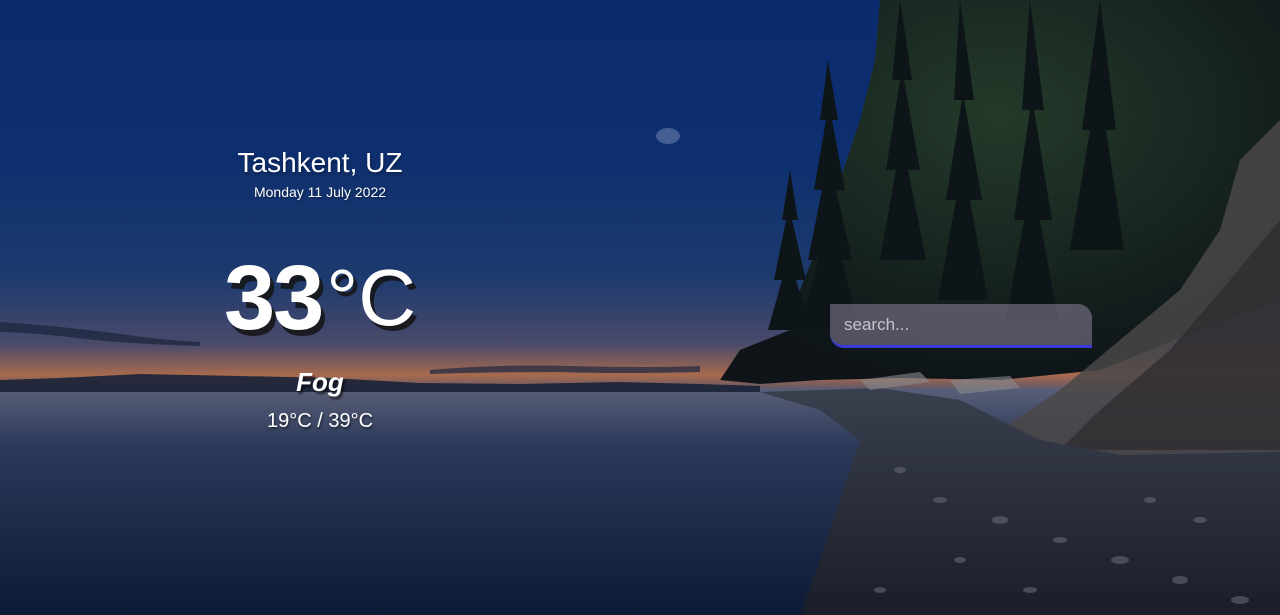 Image resolution: width=1280 pixels, height=615 pixels. I want to click on city-name: Tashkent, UZ, so click(320, 162).